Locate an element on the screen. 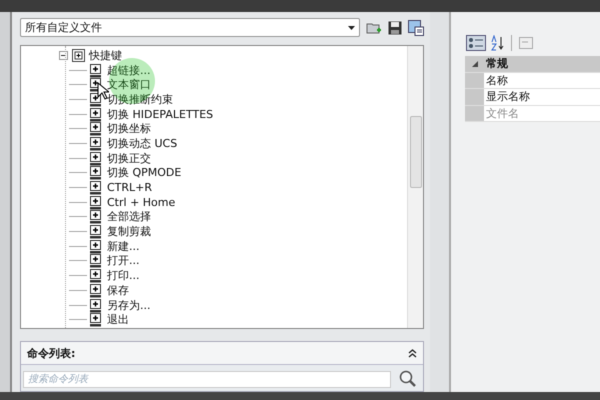 The height and width of the screenshot is (400, 600). tree-item: 切换正交 is located at coordinates (129, 158).